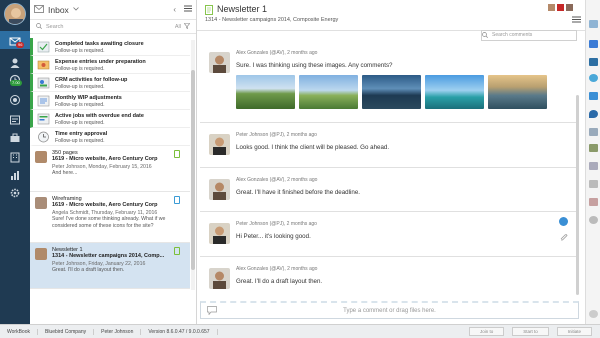 Image resolution: width=600 pixels, height=338 pixels. Describe the element at coordinates (577, 195) in the screenshot. I see `thread-scrollbar` at that location.